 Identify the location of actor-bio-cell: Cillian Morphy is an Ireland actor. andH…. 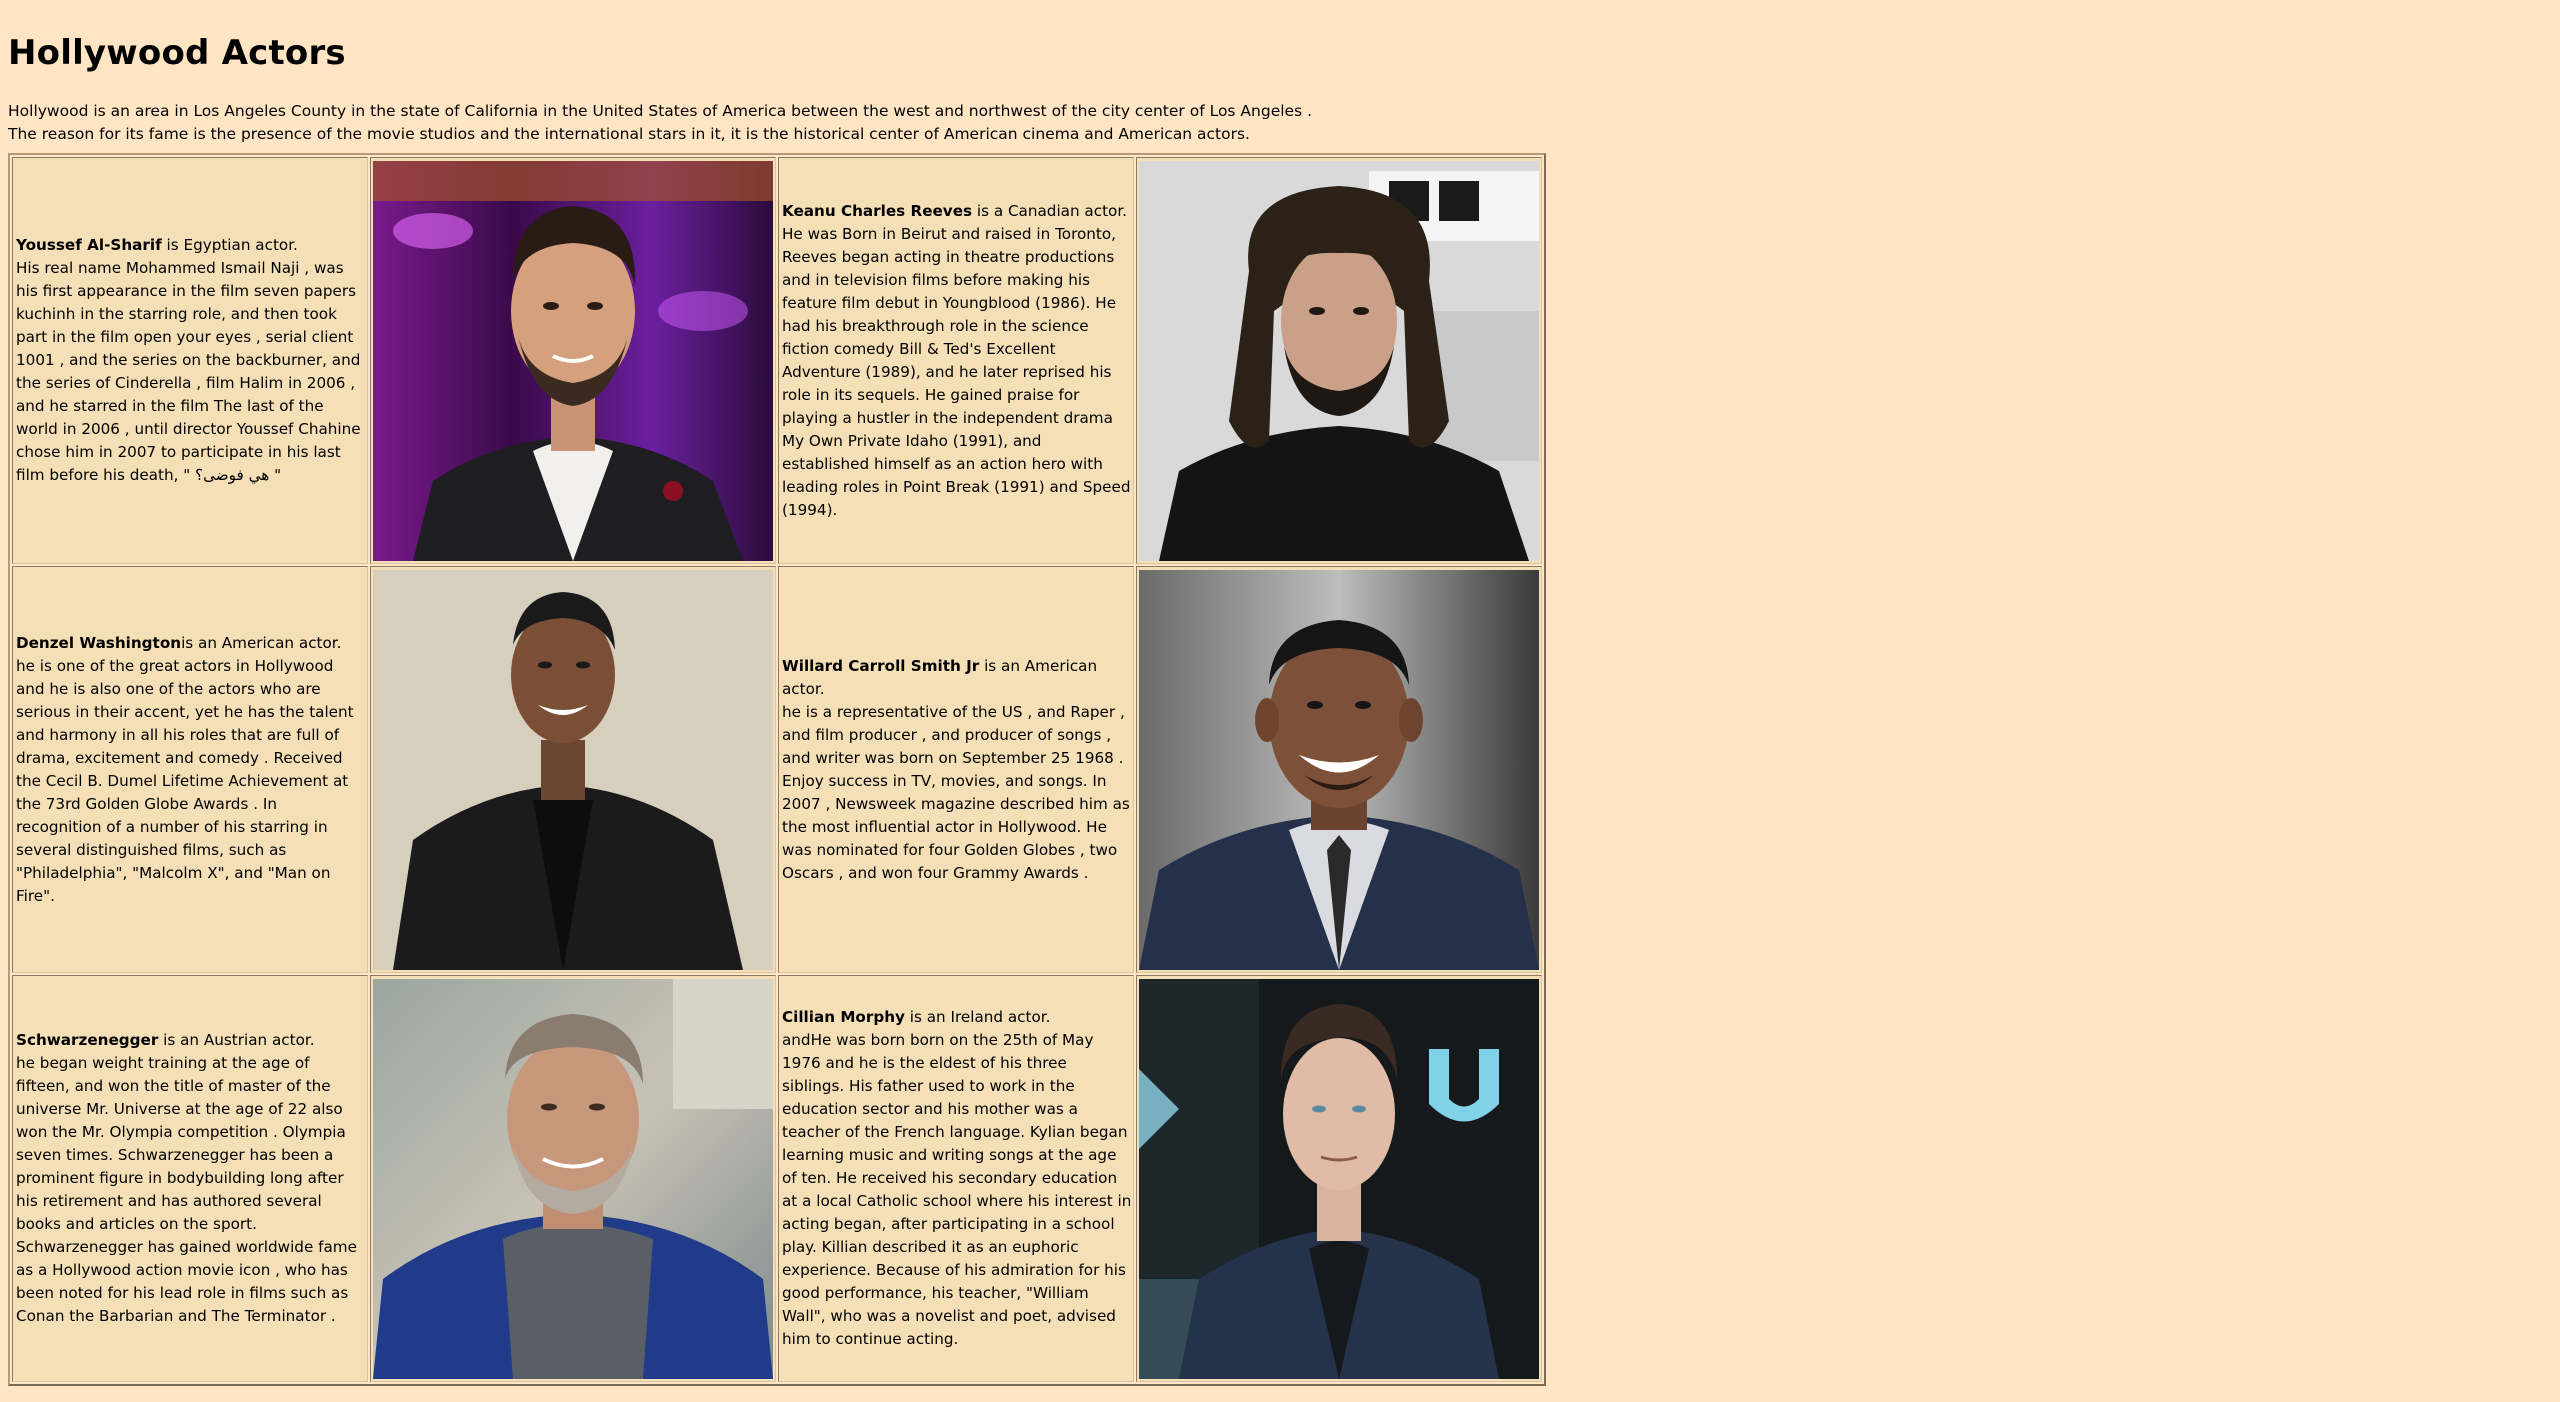
(956, 1178).